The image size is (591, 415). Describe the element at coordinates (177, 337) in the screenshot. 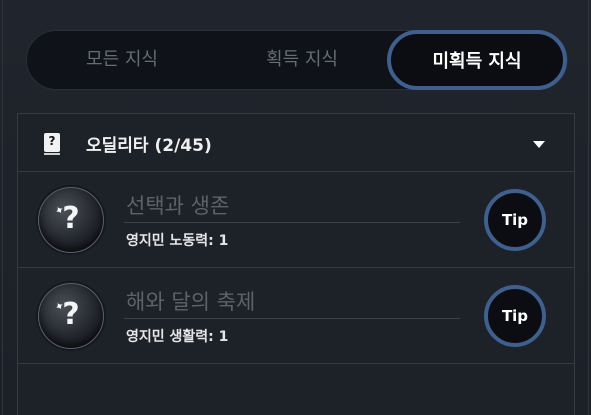

I see `item-reward: 영지민 생활력: 1` at that location.